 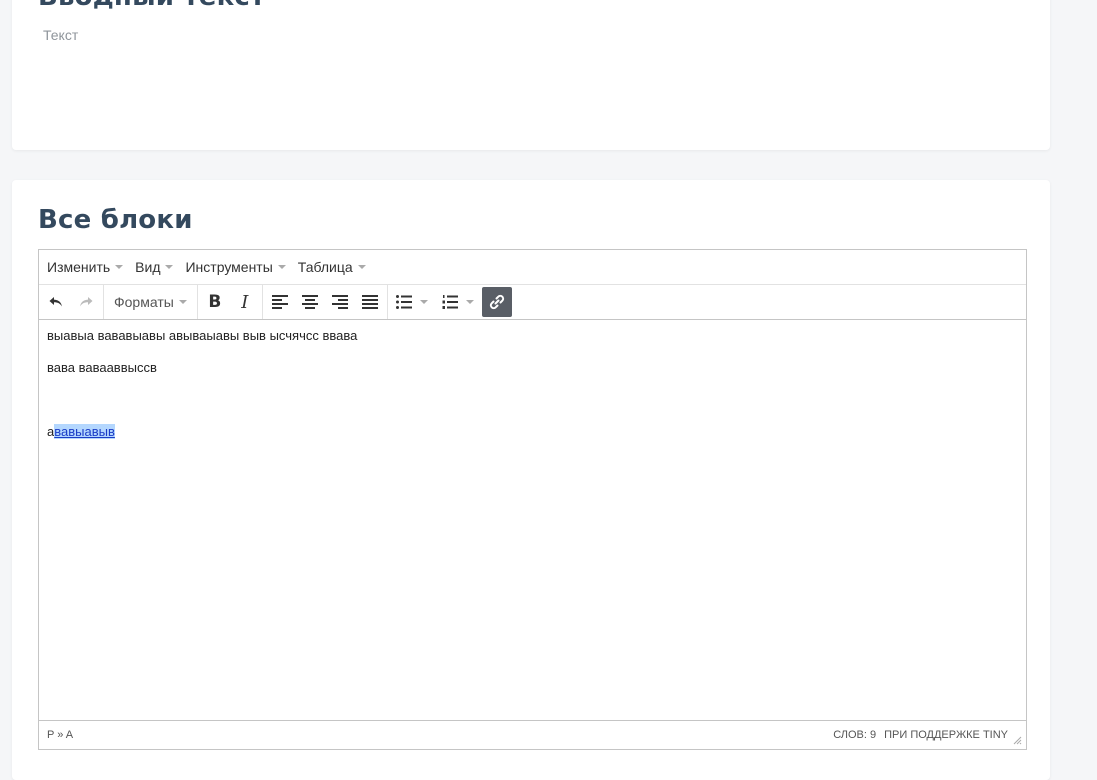 I want to click on intro-text-title: Вводный текст, so click(x=151, y=6).